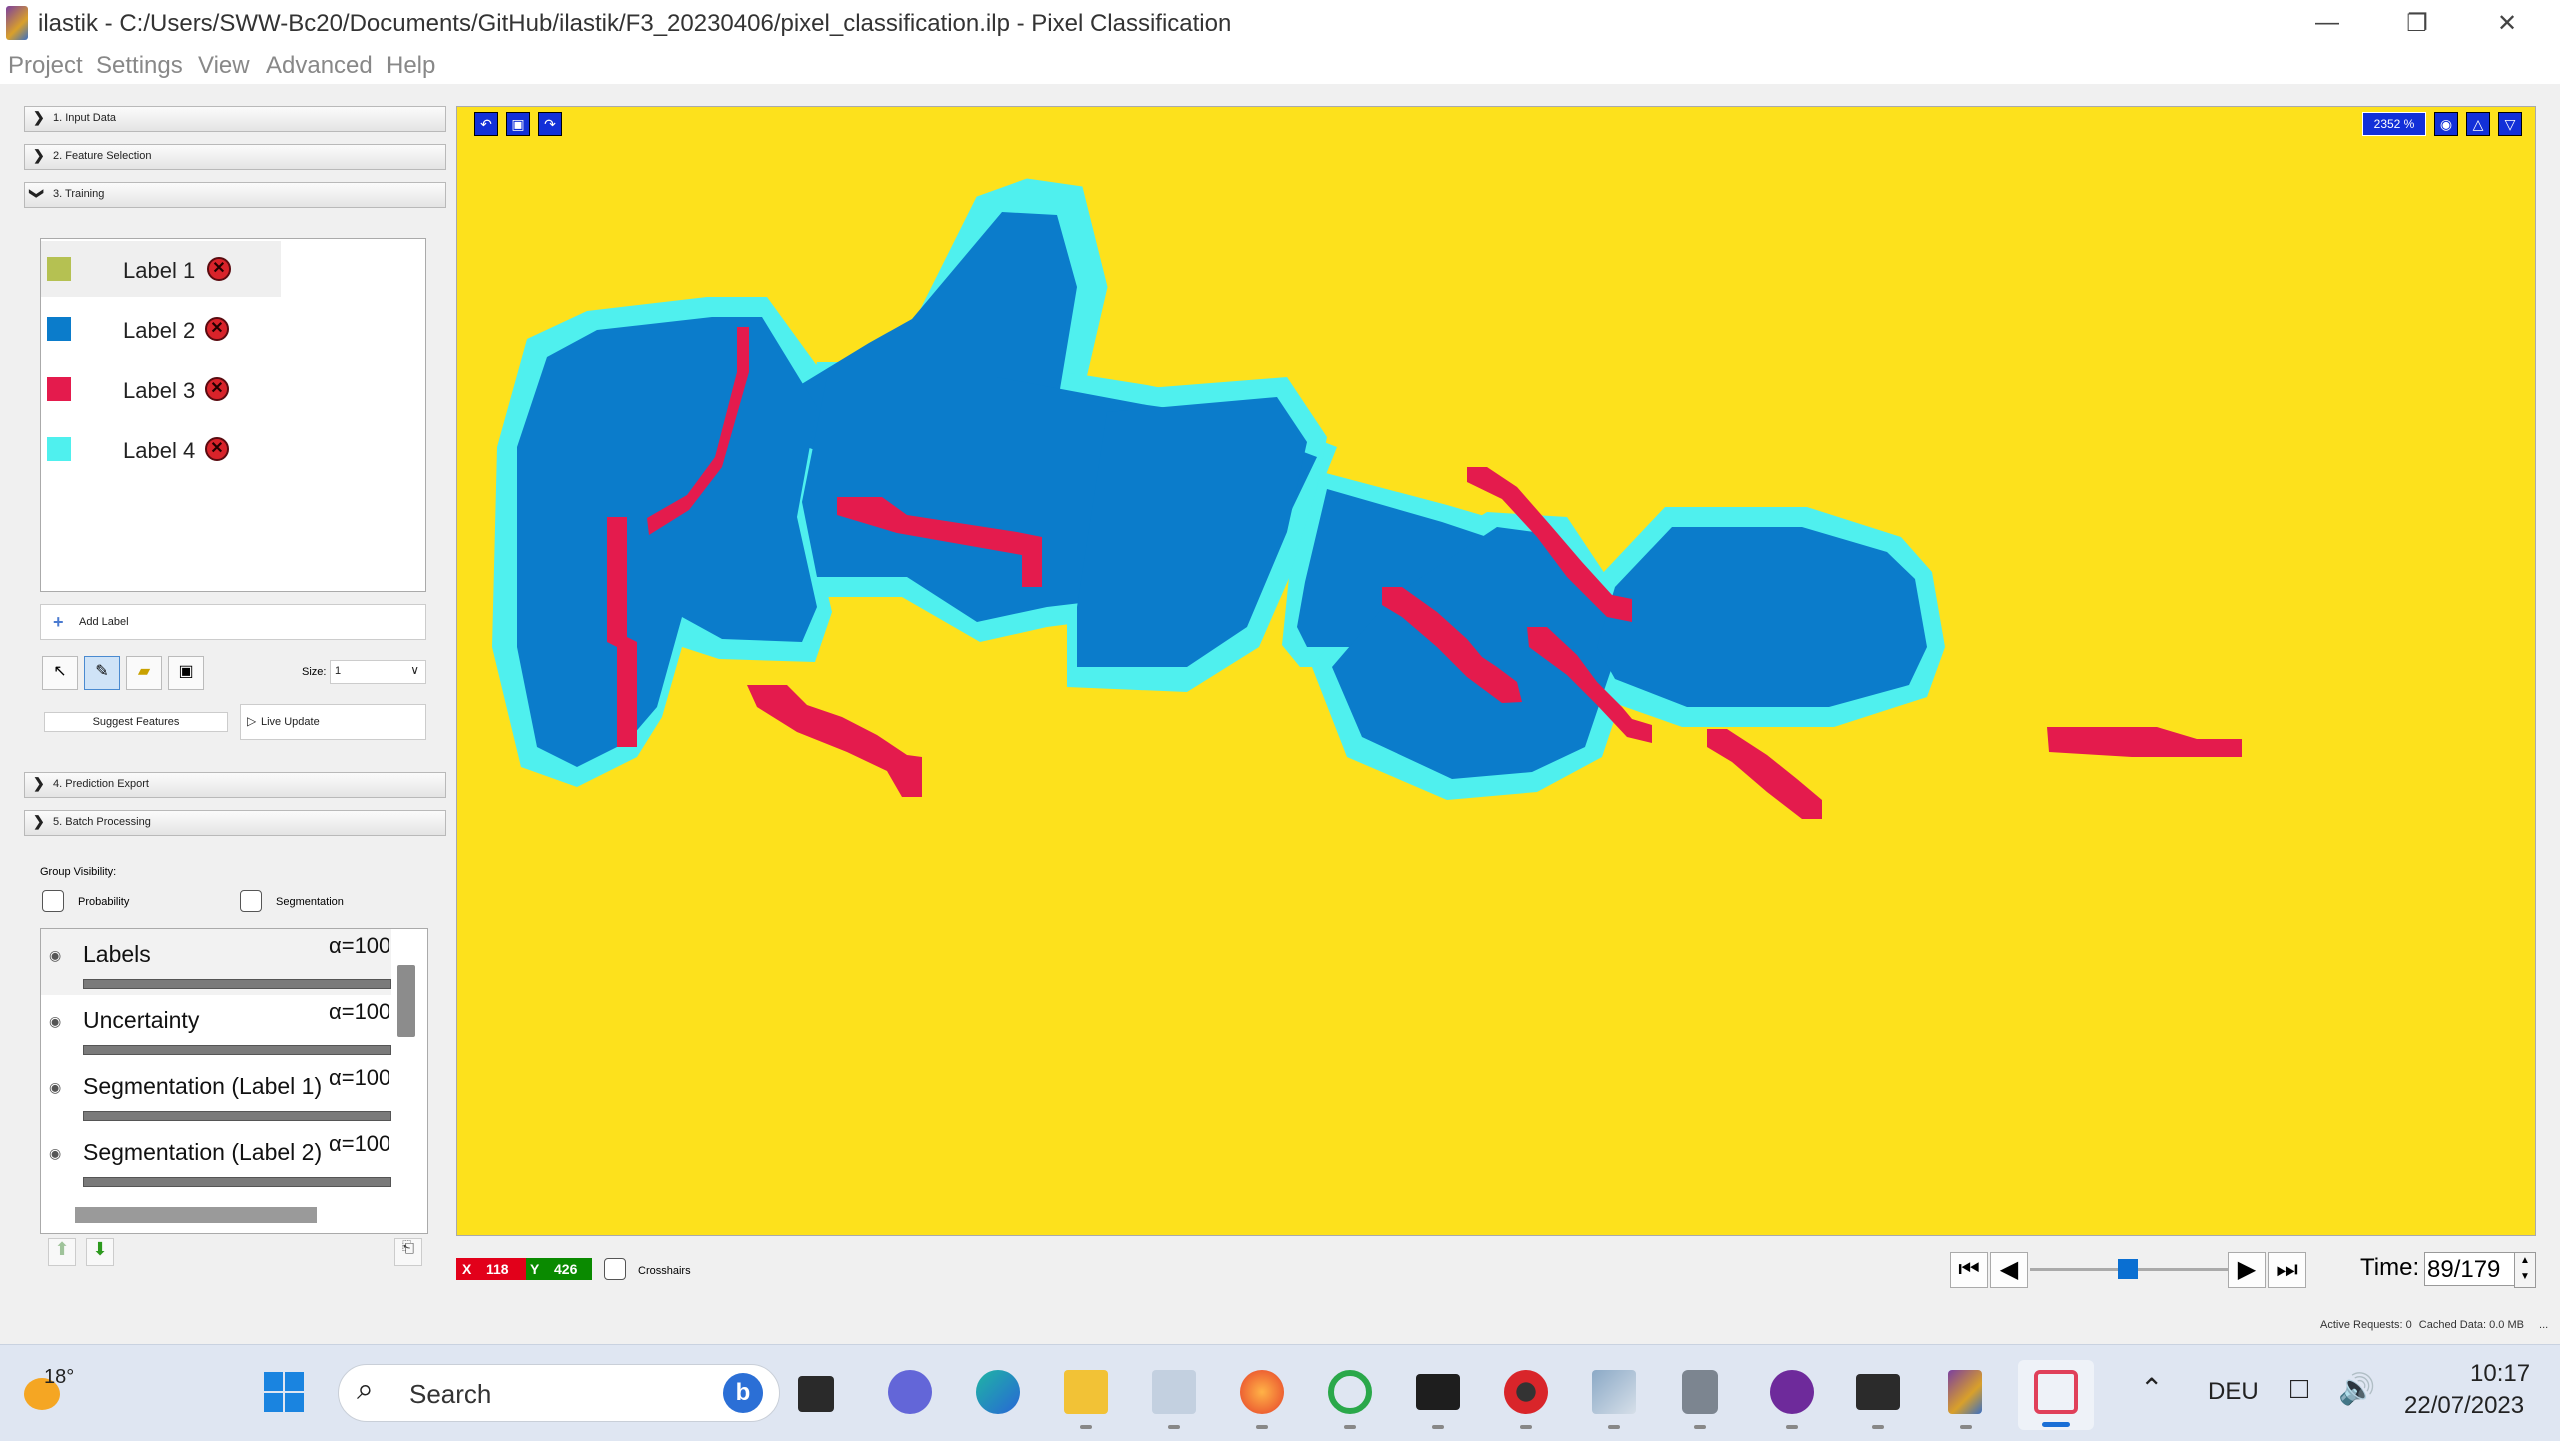 The image size is (2560, 1441). I want to click on menu-settings: Settings, so click(139, 66).